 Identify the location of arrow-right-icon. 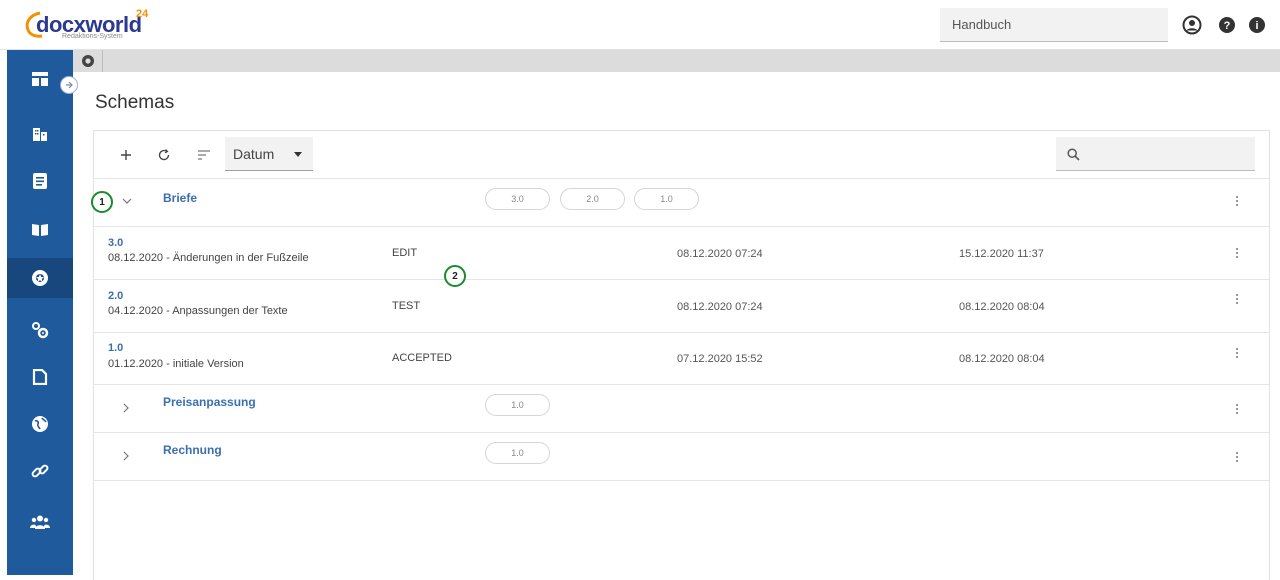
(69, 85).